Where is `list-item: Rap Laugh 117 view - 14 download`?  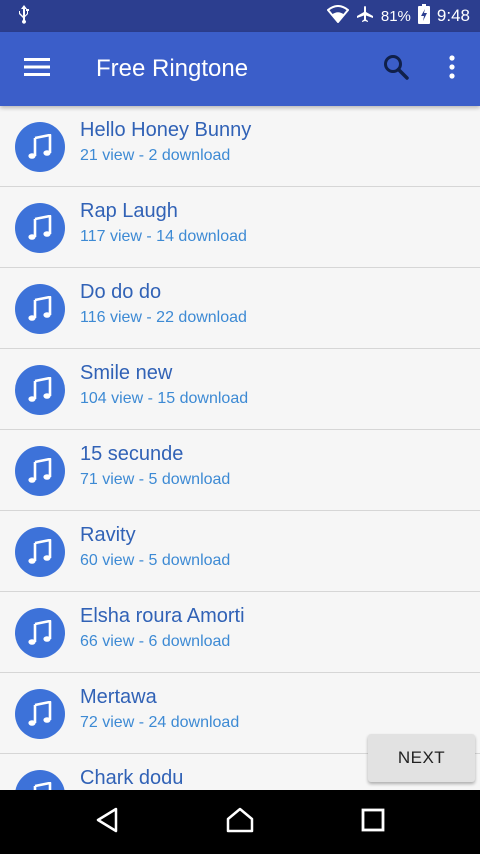 list-item: Rap Laugh 117 view - 14 download is located at coordinates (240, 227).